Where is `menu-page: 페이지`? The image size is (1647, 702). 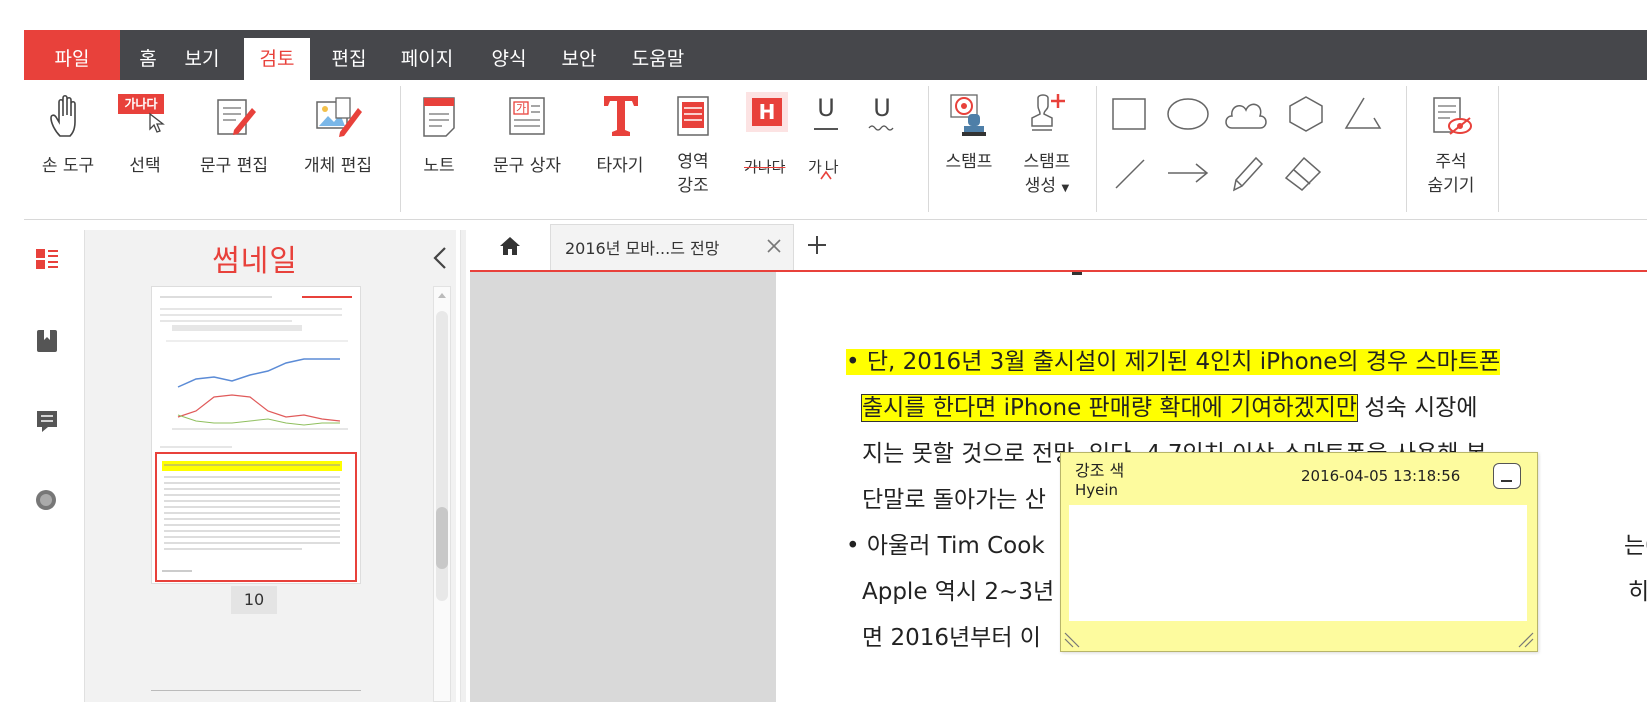
menu-page: 페이지 is located at coordinates (427, 55).